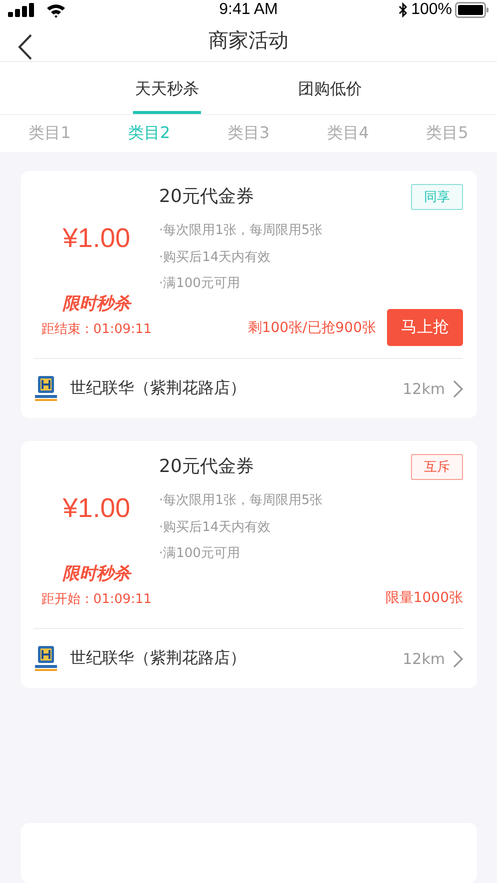  What do you see at coordinates (49, 133) in the screenshot?
I see `category-tab: 类目1` at bounding box center [49, 133].